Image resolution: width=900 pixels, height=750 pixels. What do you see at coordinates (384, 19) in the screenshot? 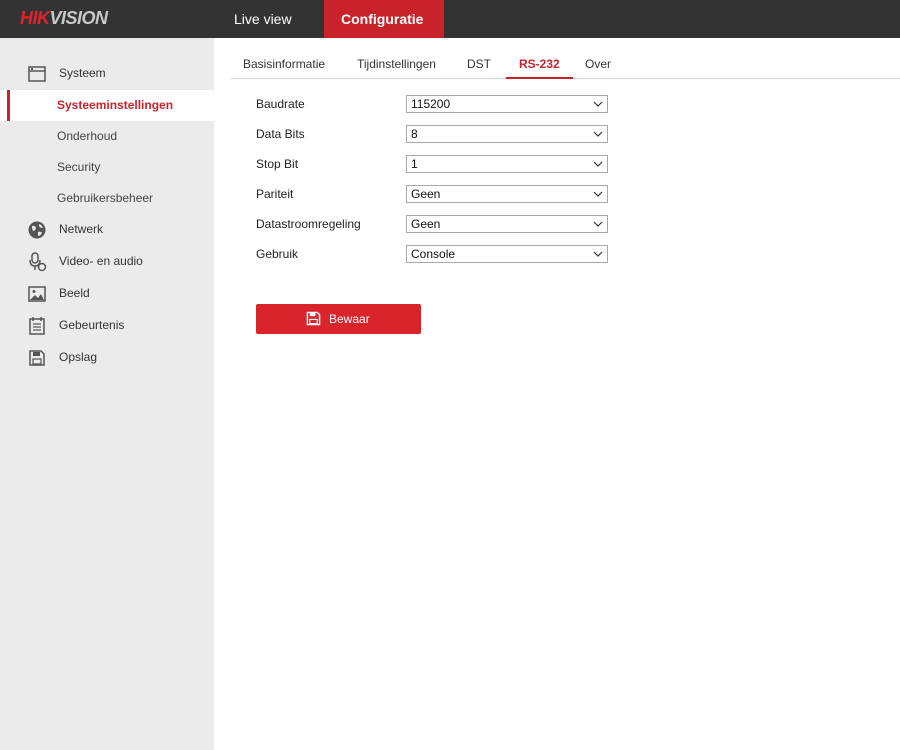
I see `nav-configuration: Configuratie` at bounding box center [384, 19].